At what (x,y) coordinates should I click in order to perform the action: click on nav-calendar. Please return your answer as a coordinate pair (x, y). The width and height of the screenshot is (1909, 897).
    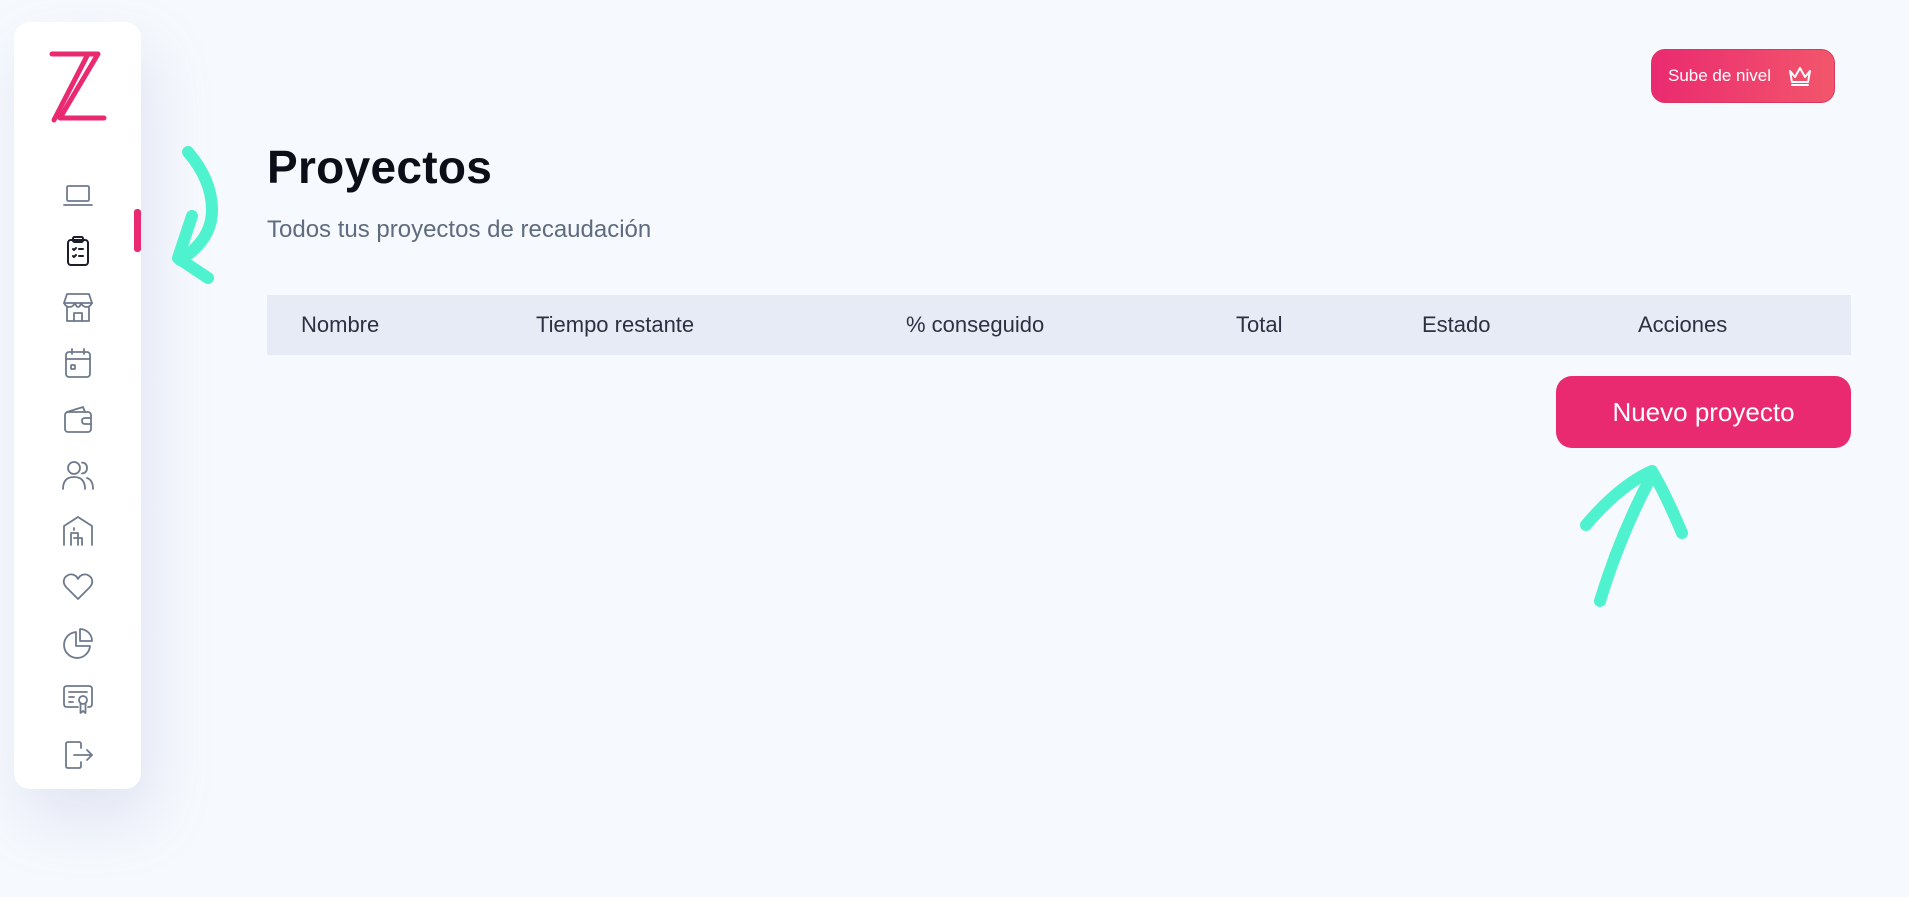
    Looking at the image, I should click on (78, 363).